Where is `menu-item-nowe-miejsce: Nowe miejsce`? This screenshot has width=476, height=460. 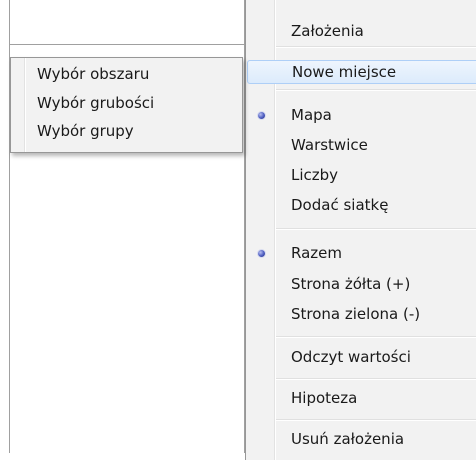 menu-item-nowe-miejsce: Nowe miejsce is located at coordinates (361, 72).